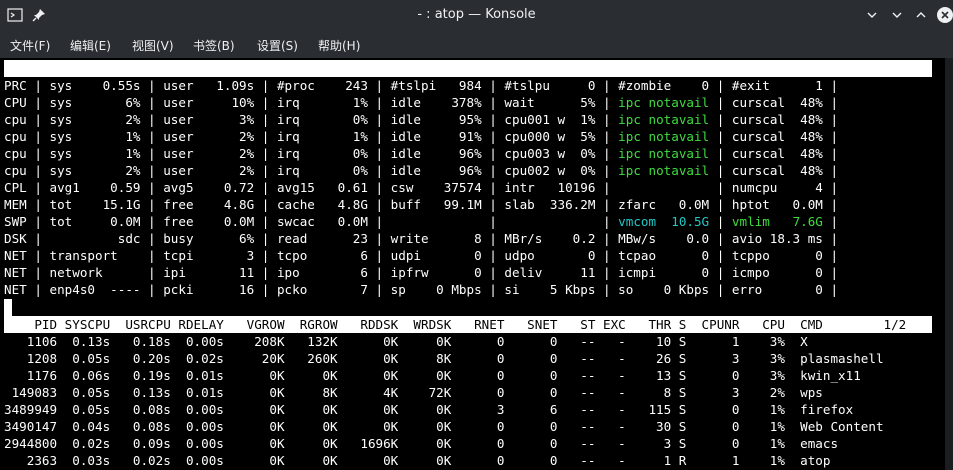 This screenshot has width=953, height=470. Describe the element at coordinates (8, 307) in the screenshot. I see `terminal-cursor` at that location.